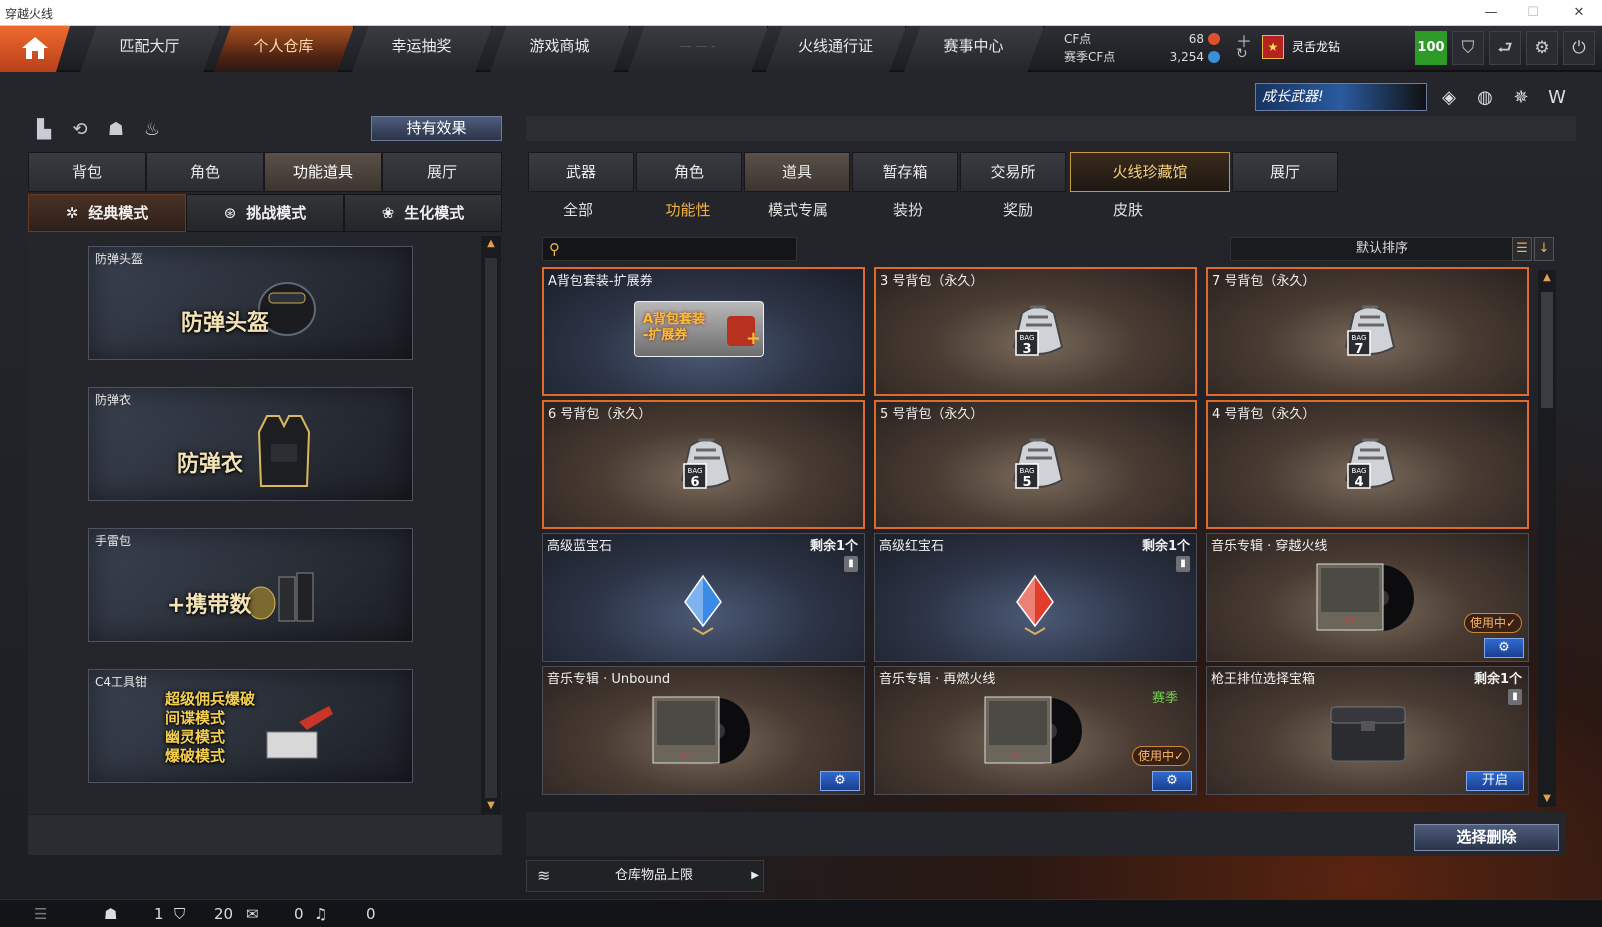  What do you see at coordinates (44, 130) in the screenshot?
I see `stats-icon: ▙` at bounding box center [44, 130].